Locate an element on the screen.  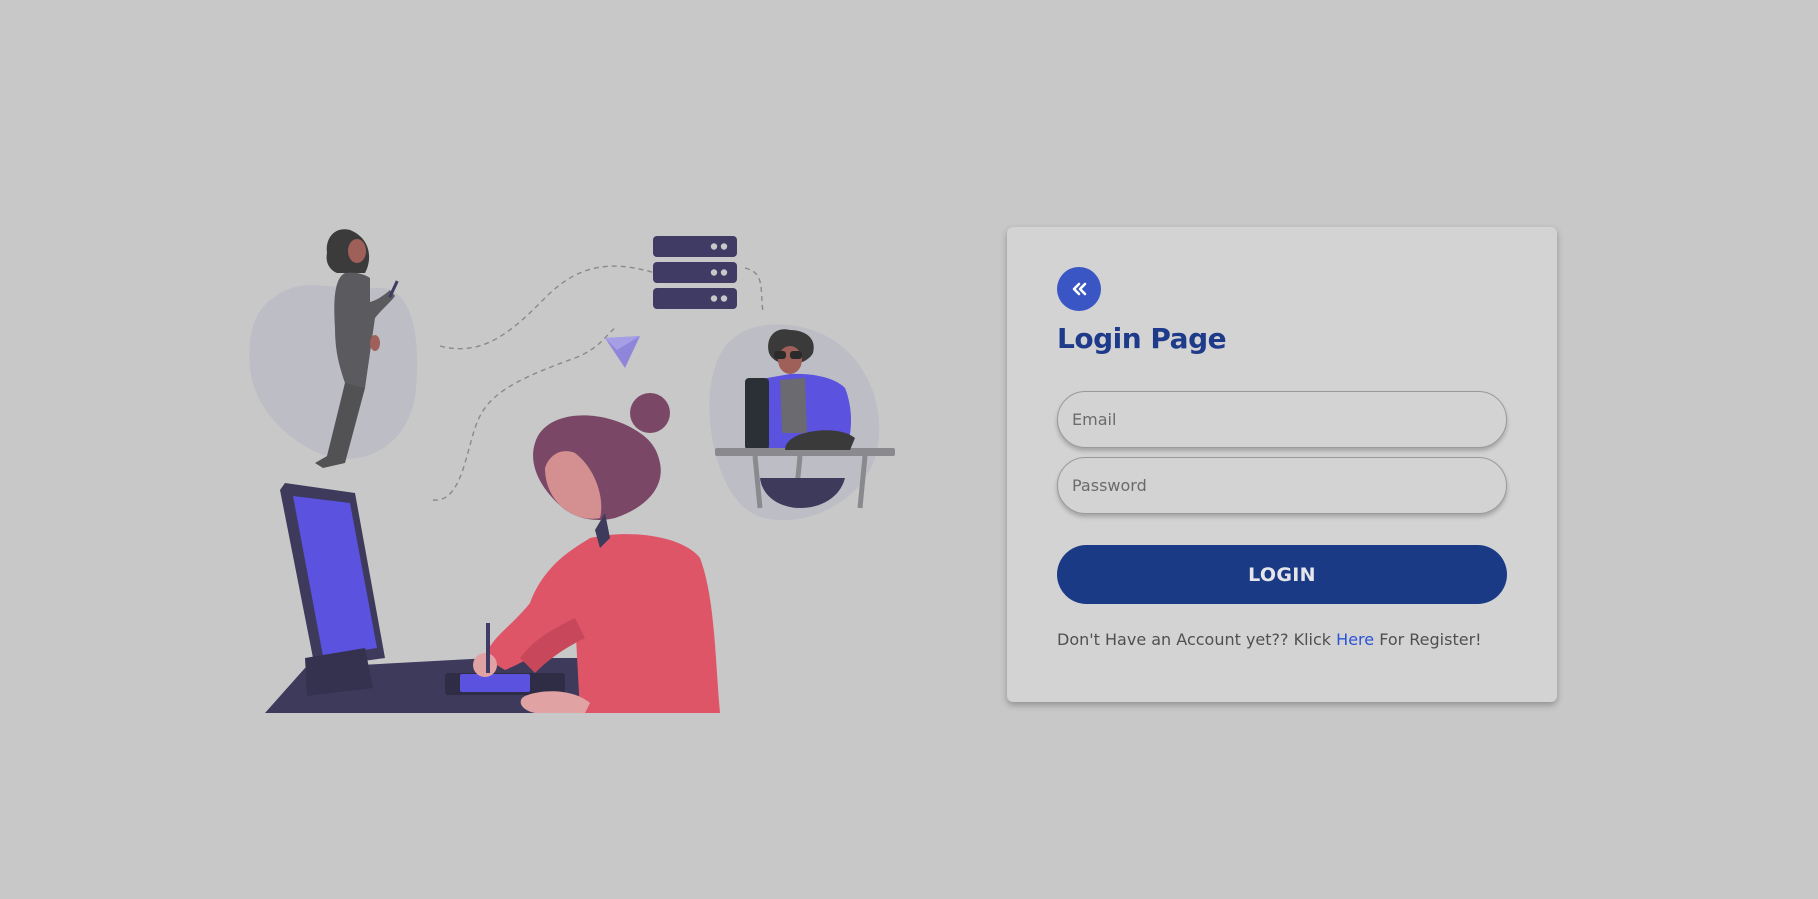
double-chevron-left-icon is located at coordinates (1079, 289).